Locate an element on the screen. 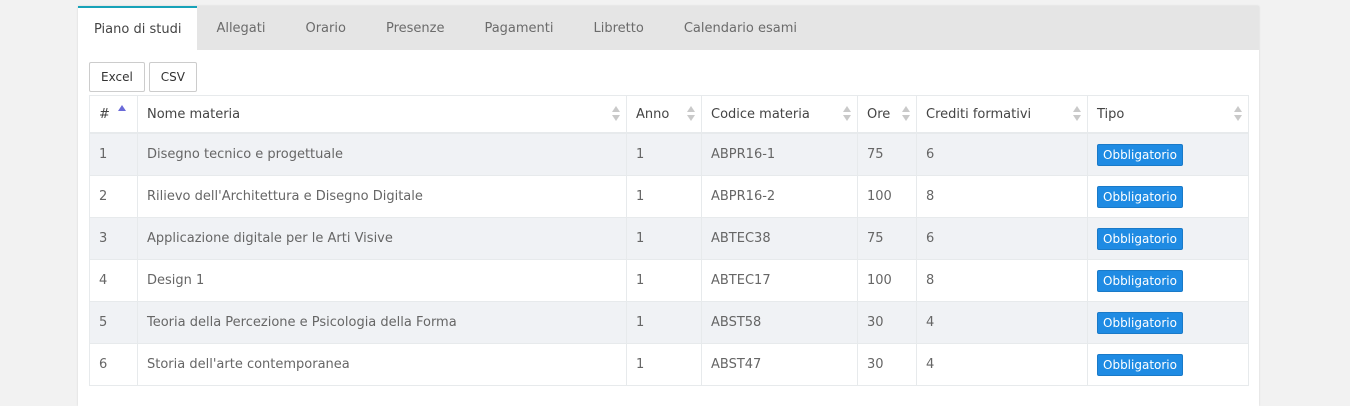  column-header-label: Crediti formativi is located at coordinates (979, 114).